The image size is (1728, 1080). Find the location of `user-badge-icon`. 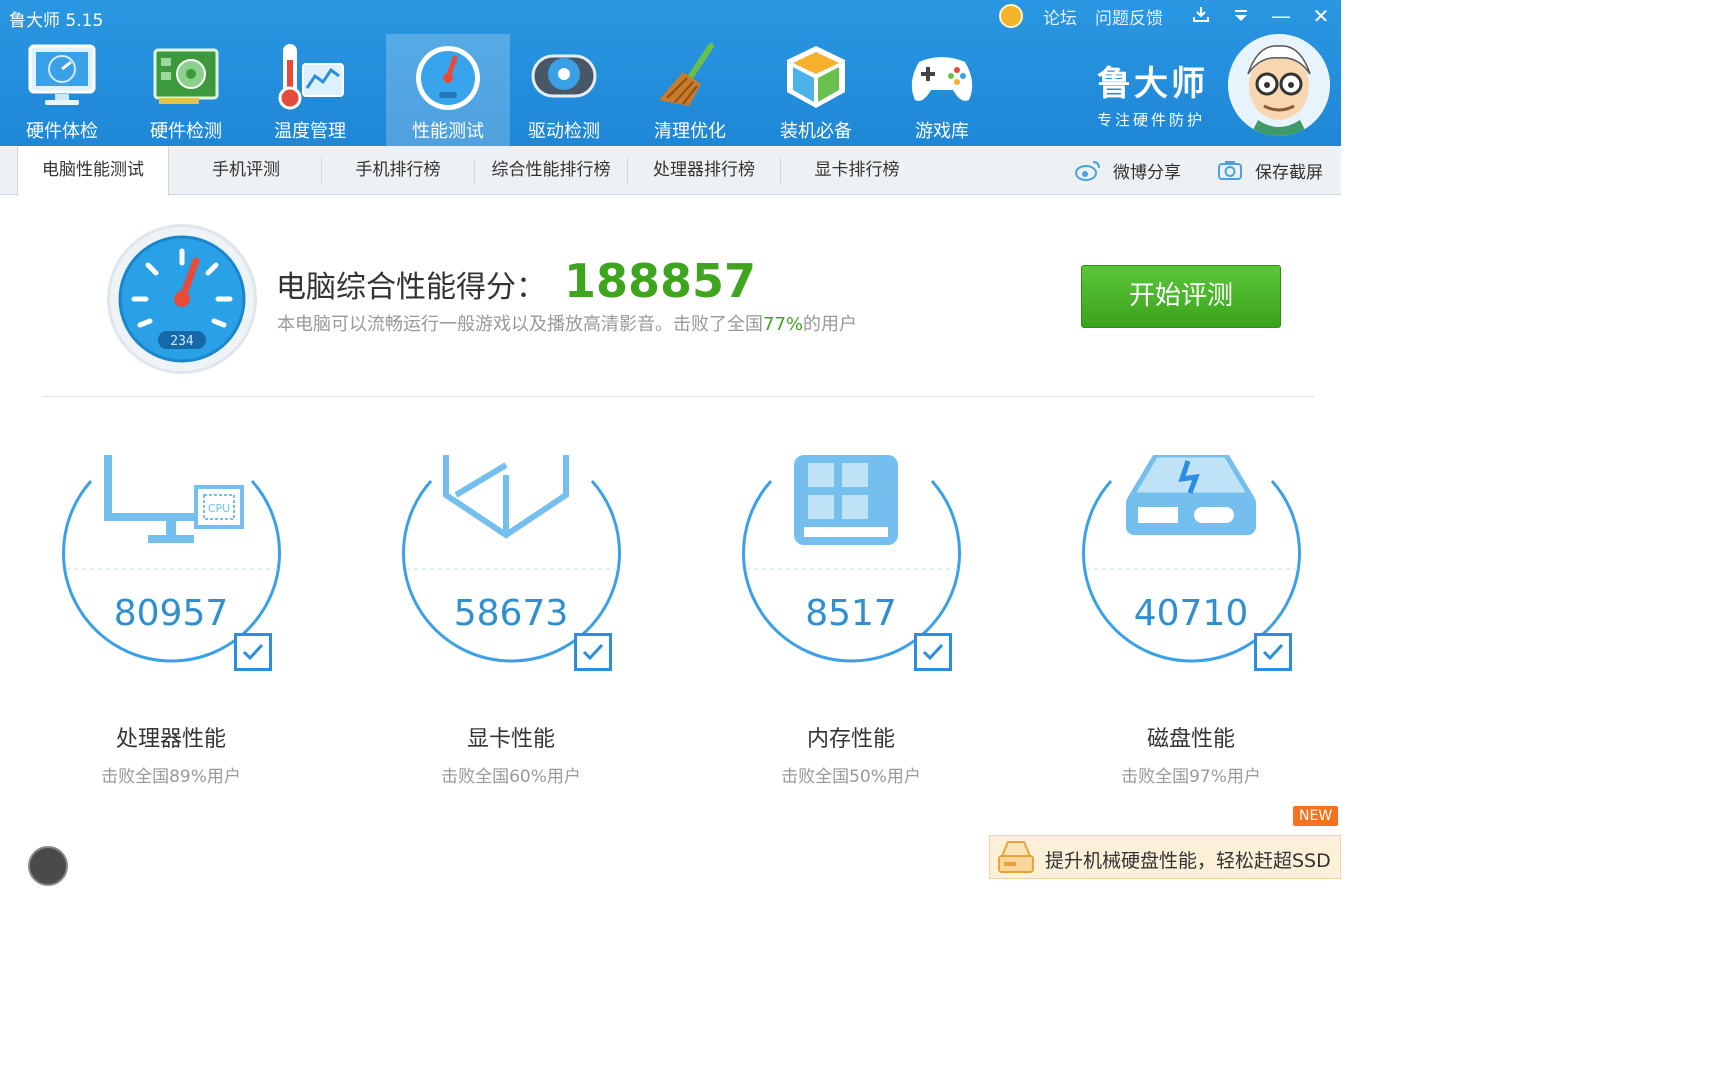

user-badge-icon is located at coordinates (48, 866).